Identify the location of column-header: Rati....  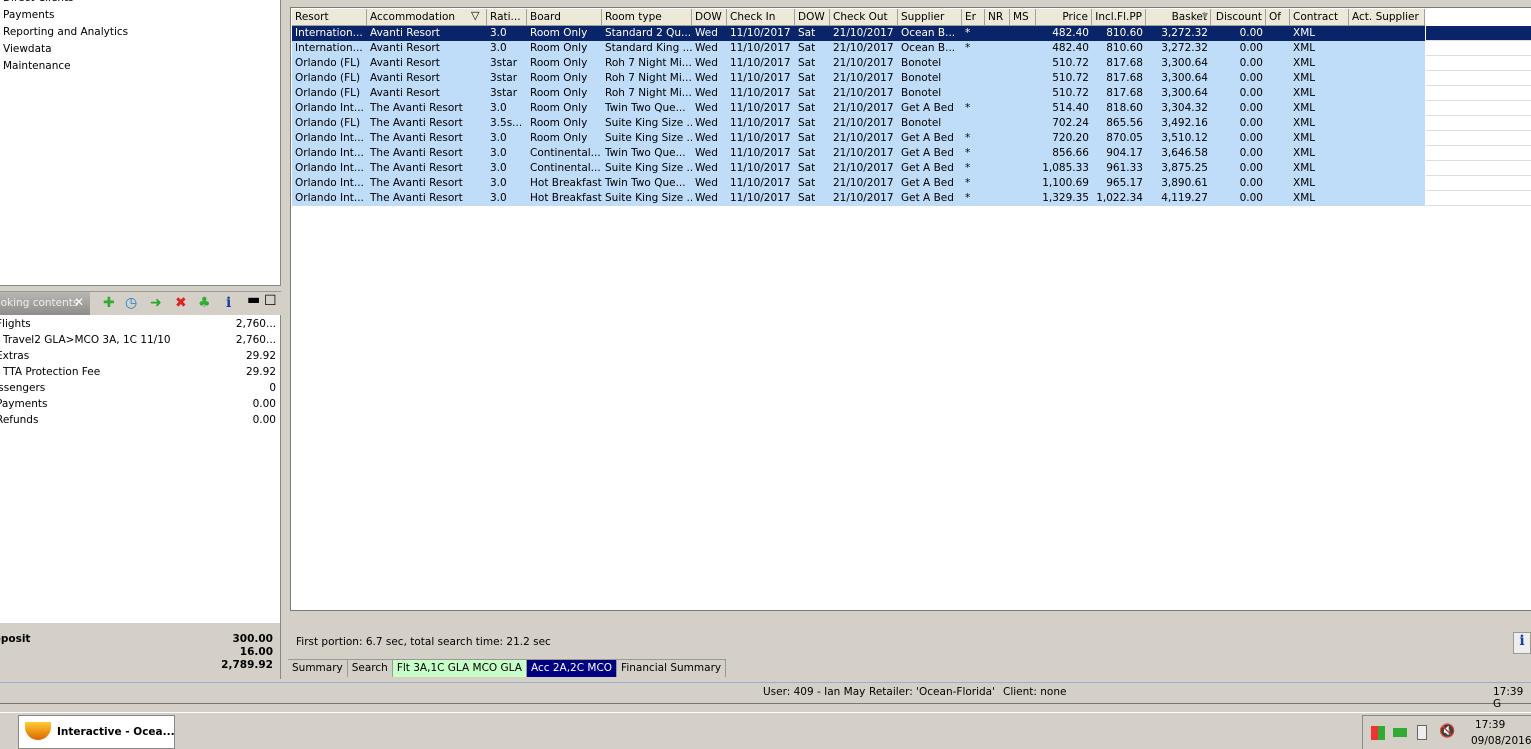
(507, 17).